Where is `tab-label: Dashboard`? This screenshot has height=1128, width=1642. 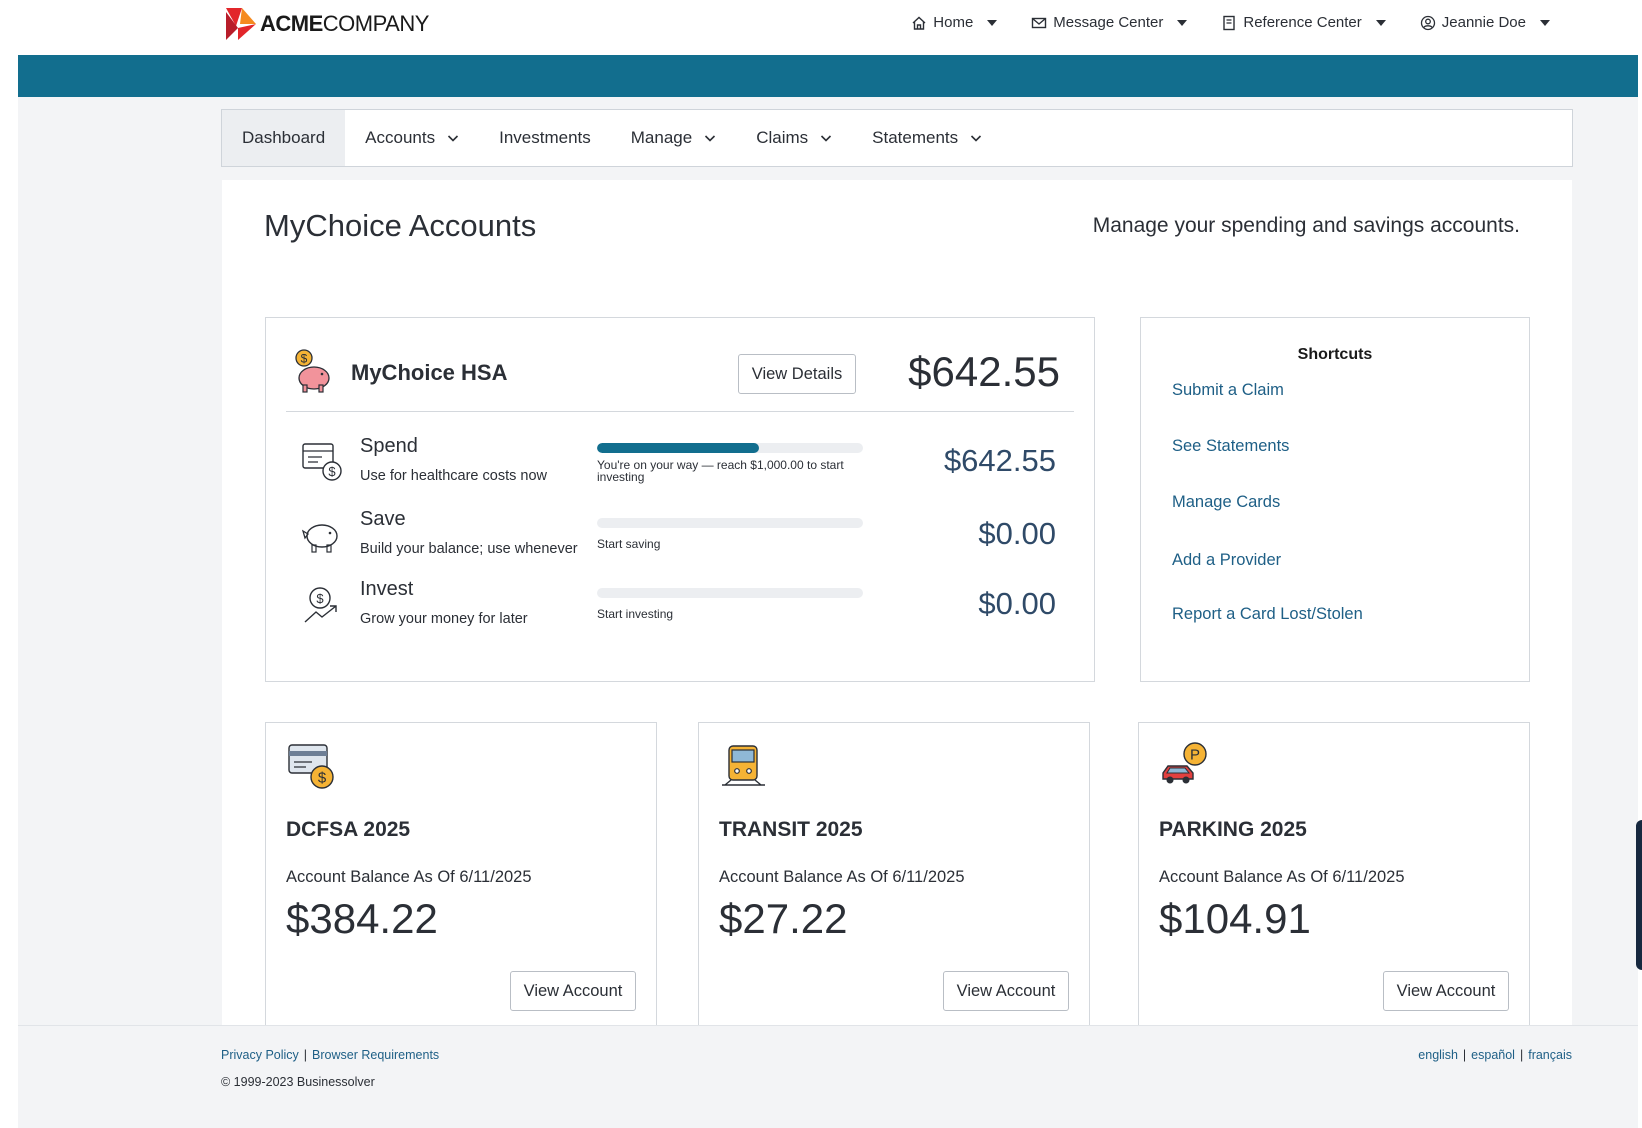 tab-label: Dashboard is located at coordinates (284, 137).